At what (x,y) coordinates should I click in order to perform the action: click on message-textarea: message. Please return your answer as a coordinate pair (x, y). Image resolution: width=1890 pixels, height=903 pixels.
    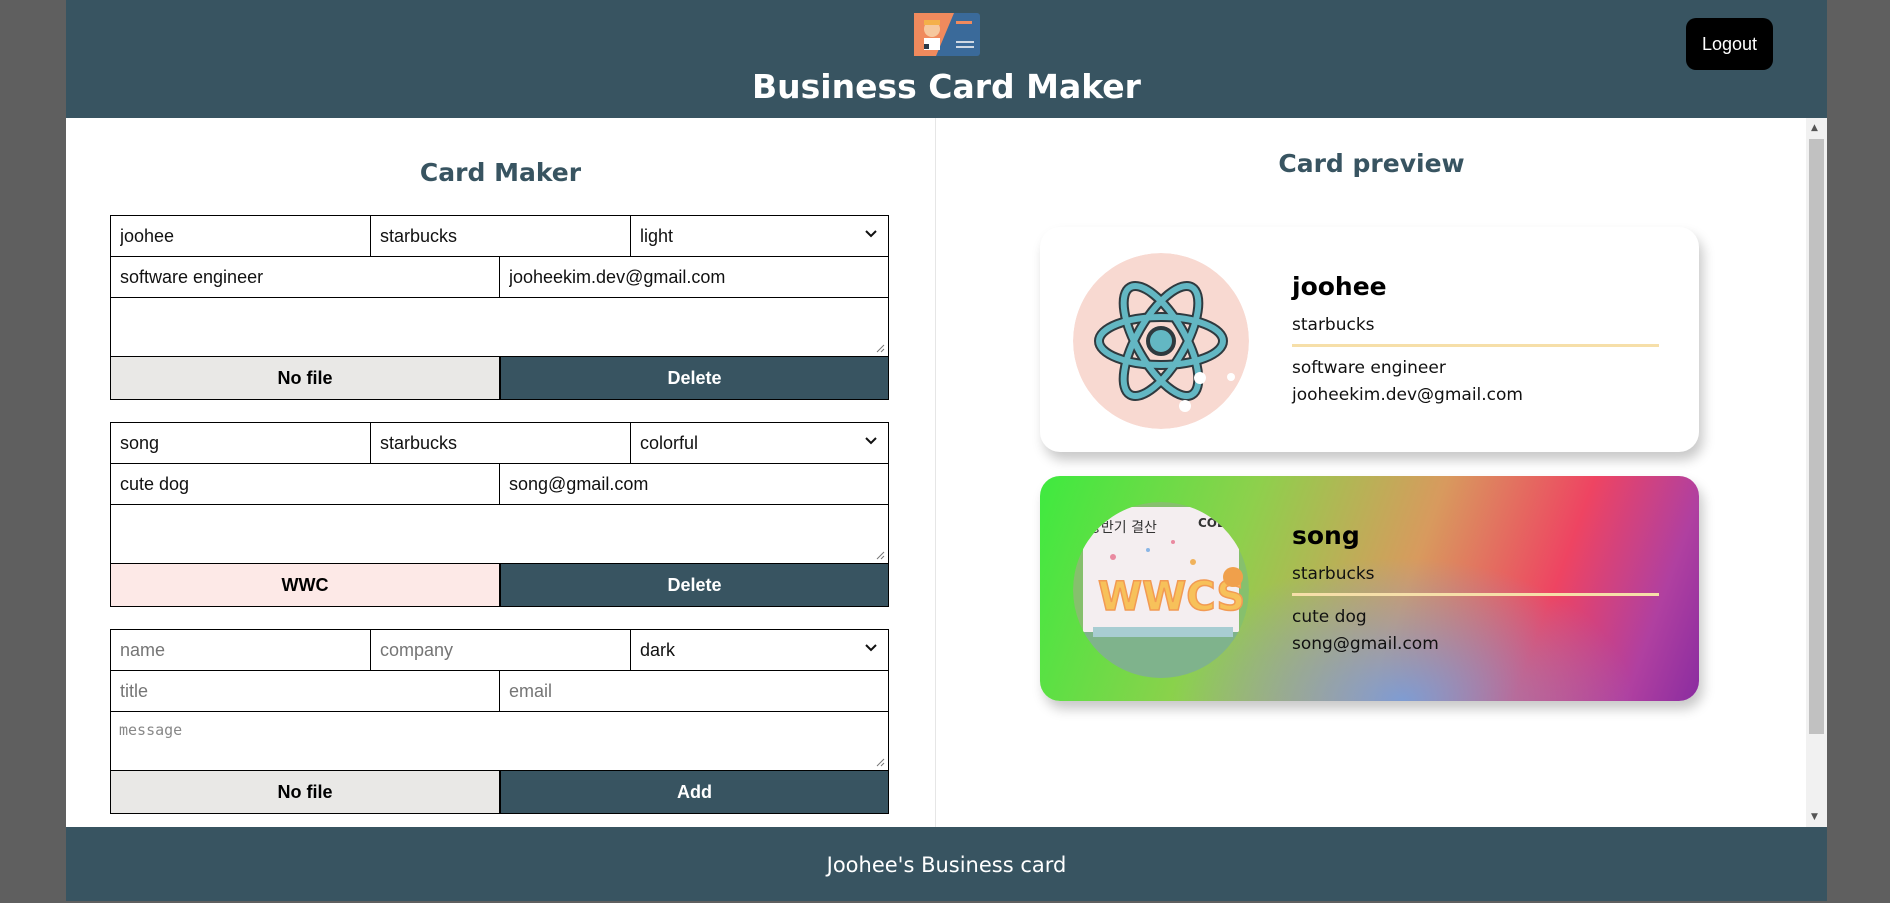
    Looking at the image, I should click on (499, 741).